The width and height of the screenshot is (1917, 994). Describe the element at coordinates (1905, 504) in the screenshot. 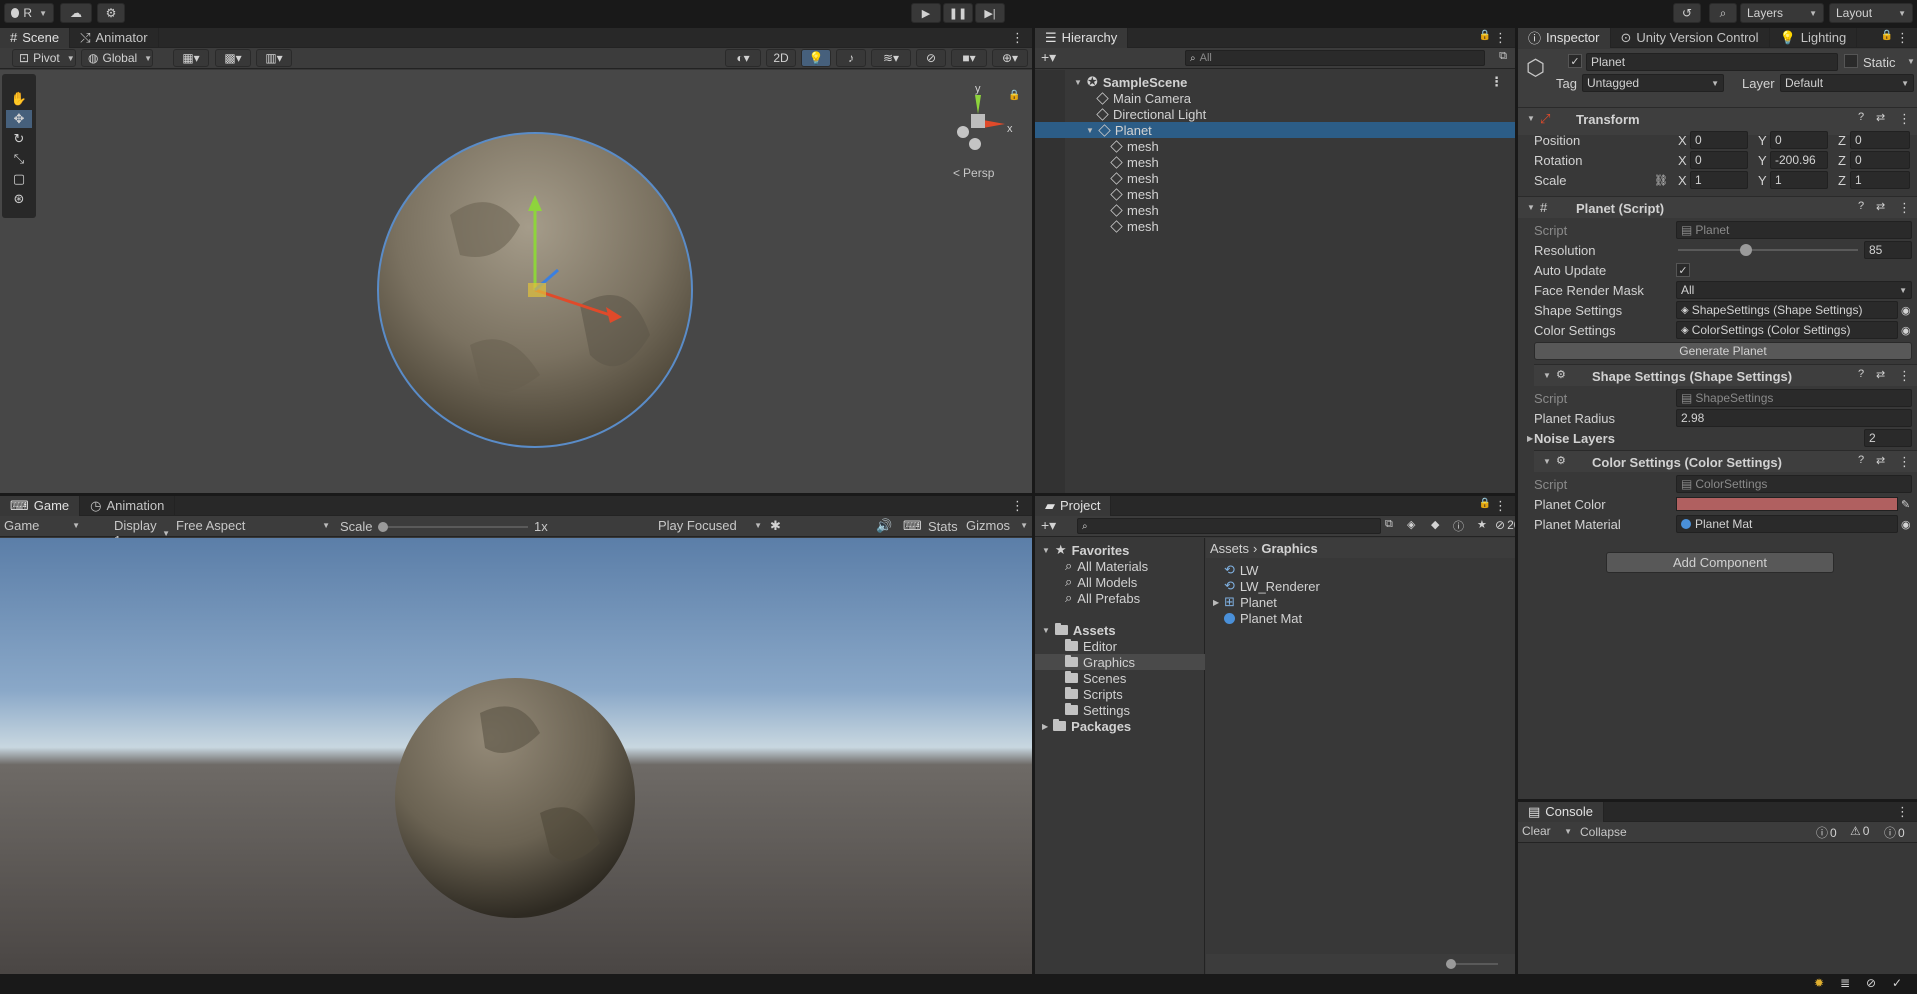

I see `eyedropper-icon: ✎` at that location.